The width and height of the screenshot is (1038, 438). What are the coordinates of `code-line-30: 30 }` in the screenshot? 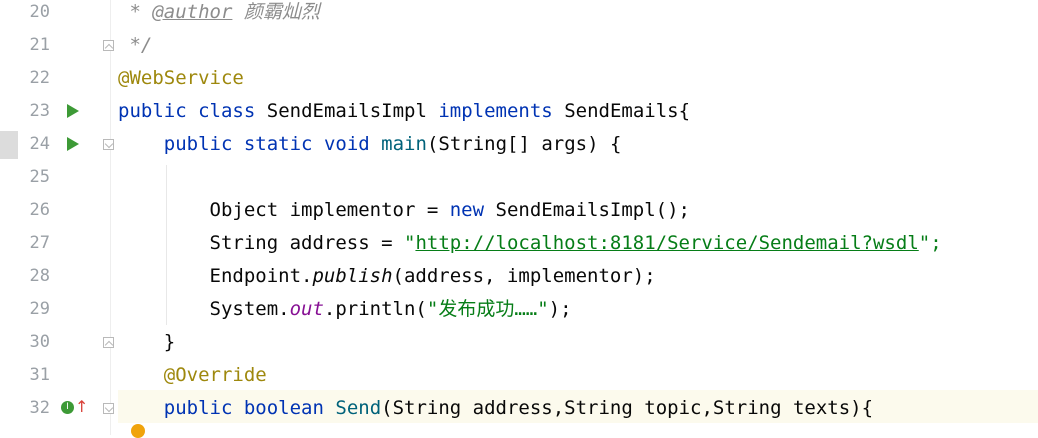 It's located at (519, 342).